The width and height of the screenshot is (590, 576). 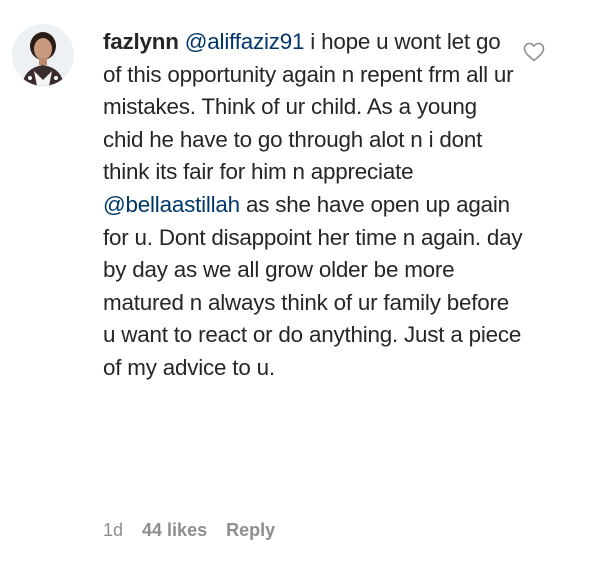 What do you see at coordinates (141, 41) in the screenshot?
I see `comment-username: fazlynn` at bounding box center [141, 41].